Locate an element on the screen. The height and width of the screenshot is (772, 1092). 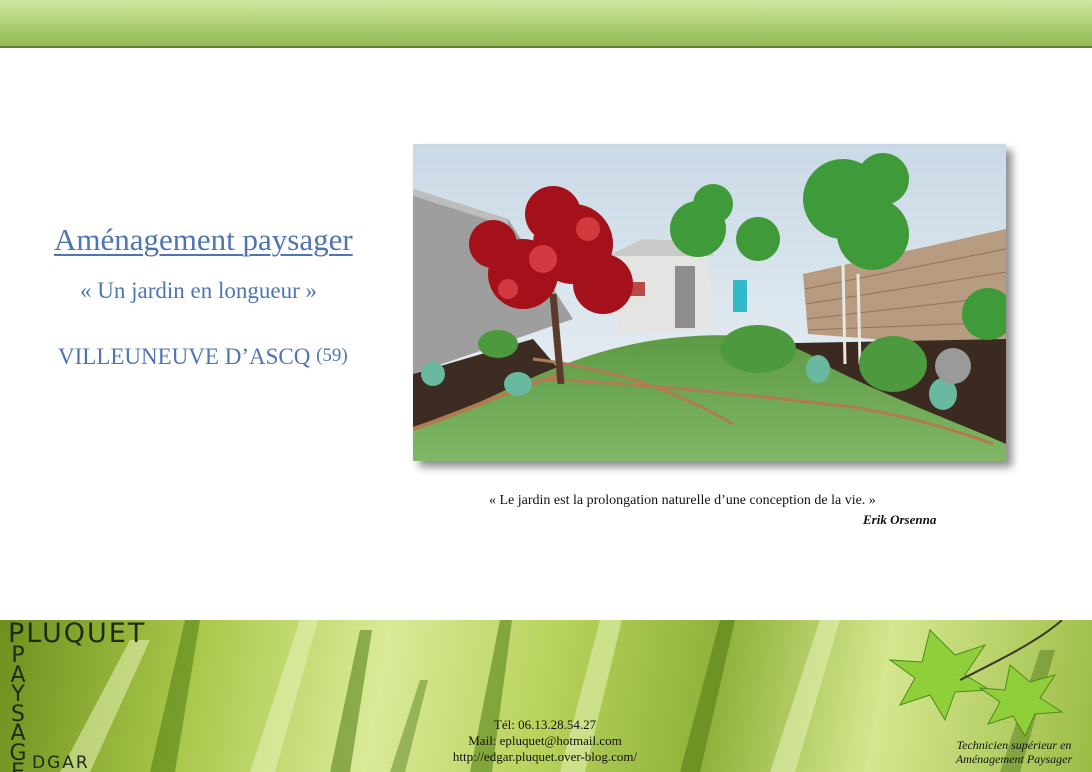
location-department: (59) is located at coordinates (332, 355).